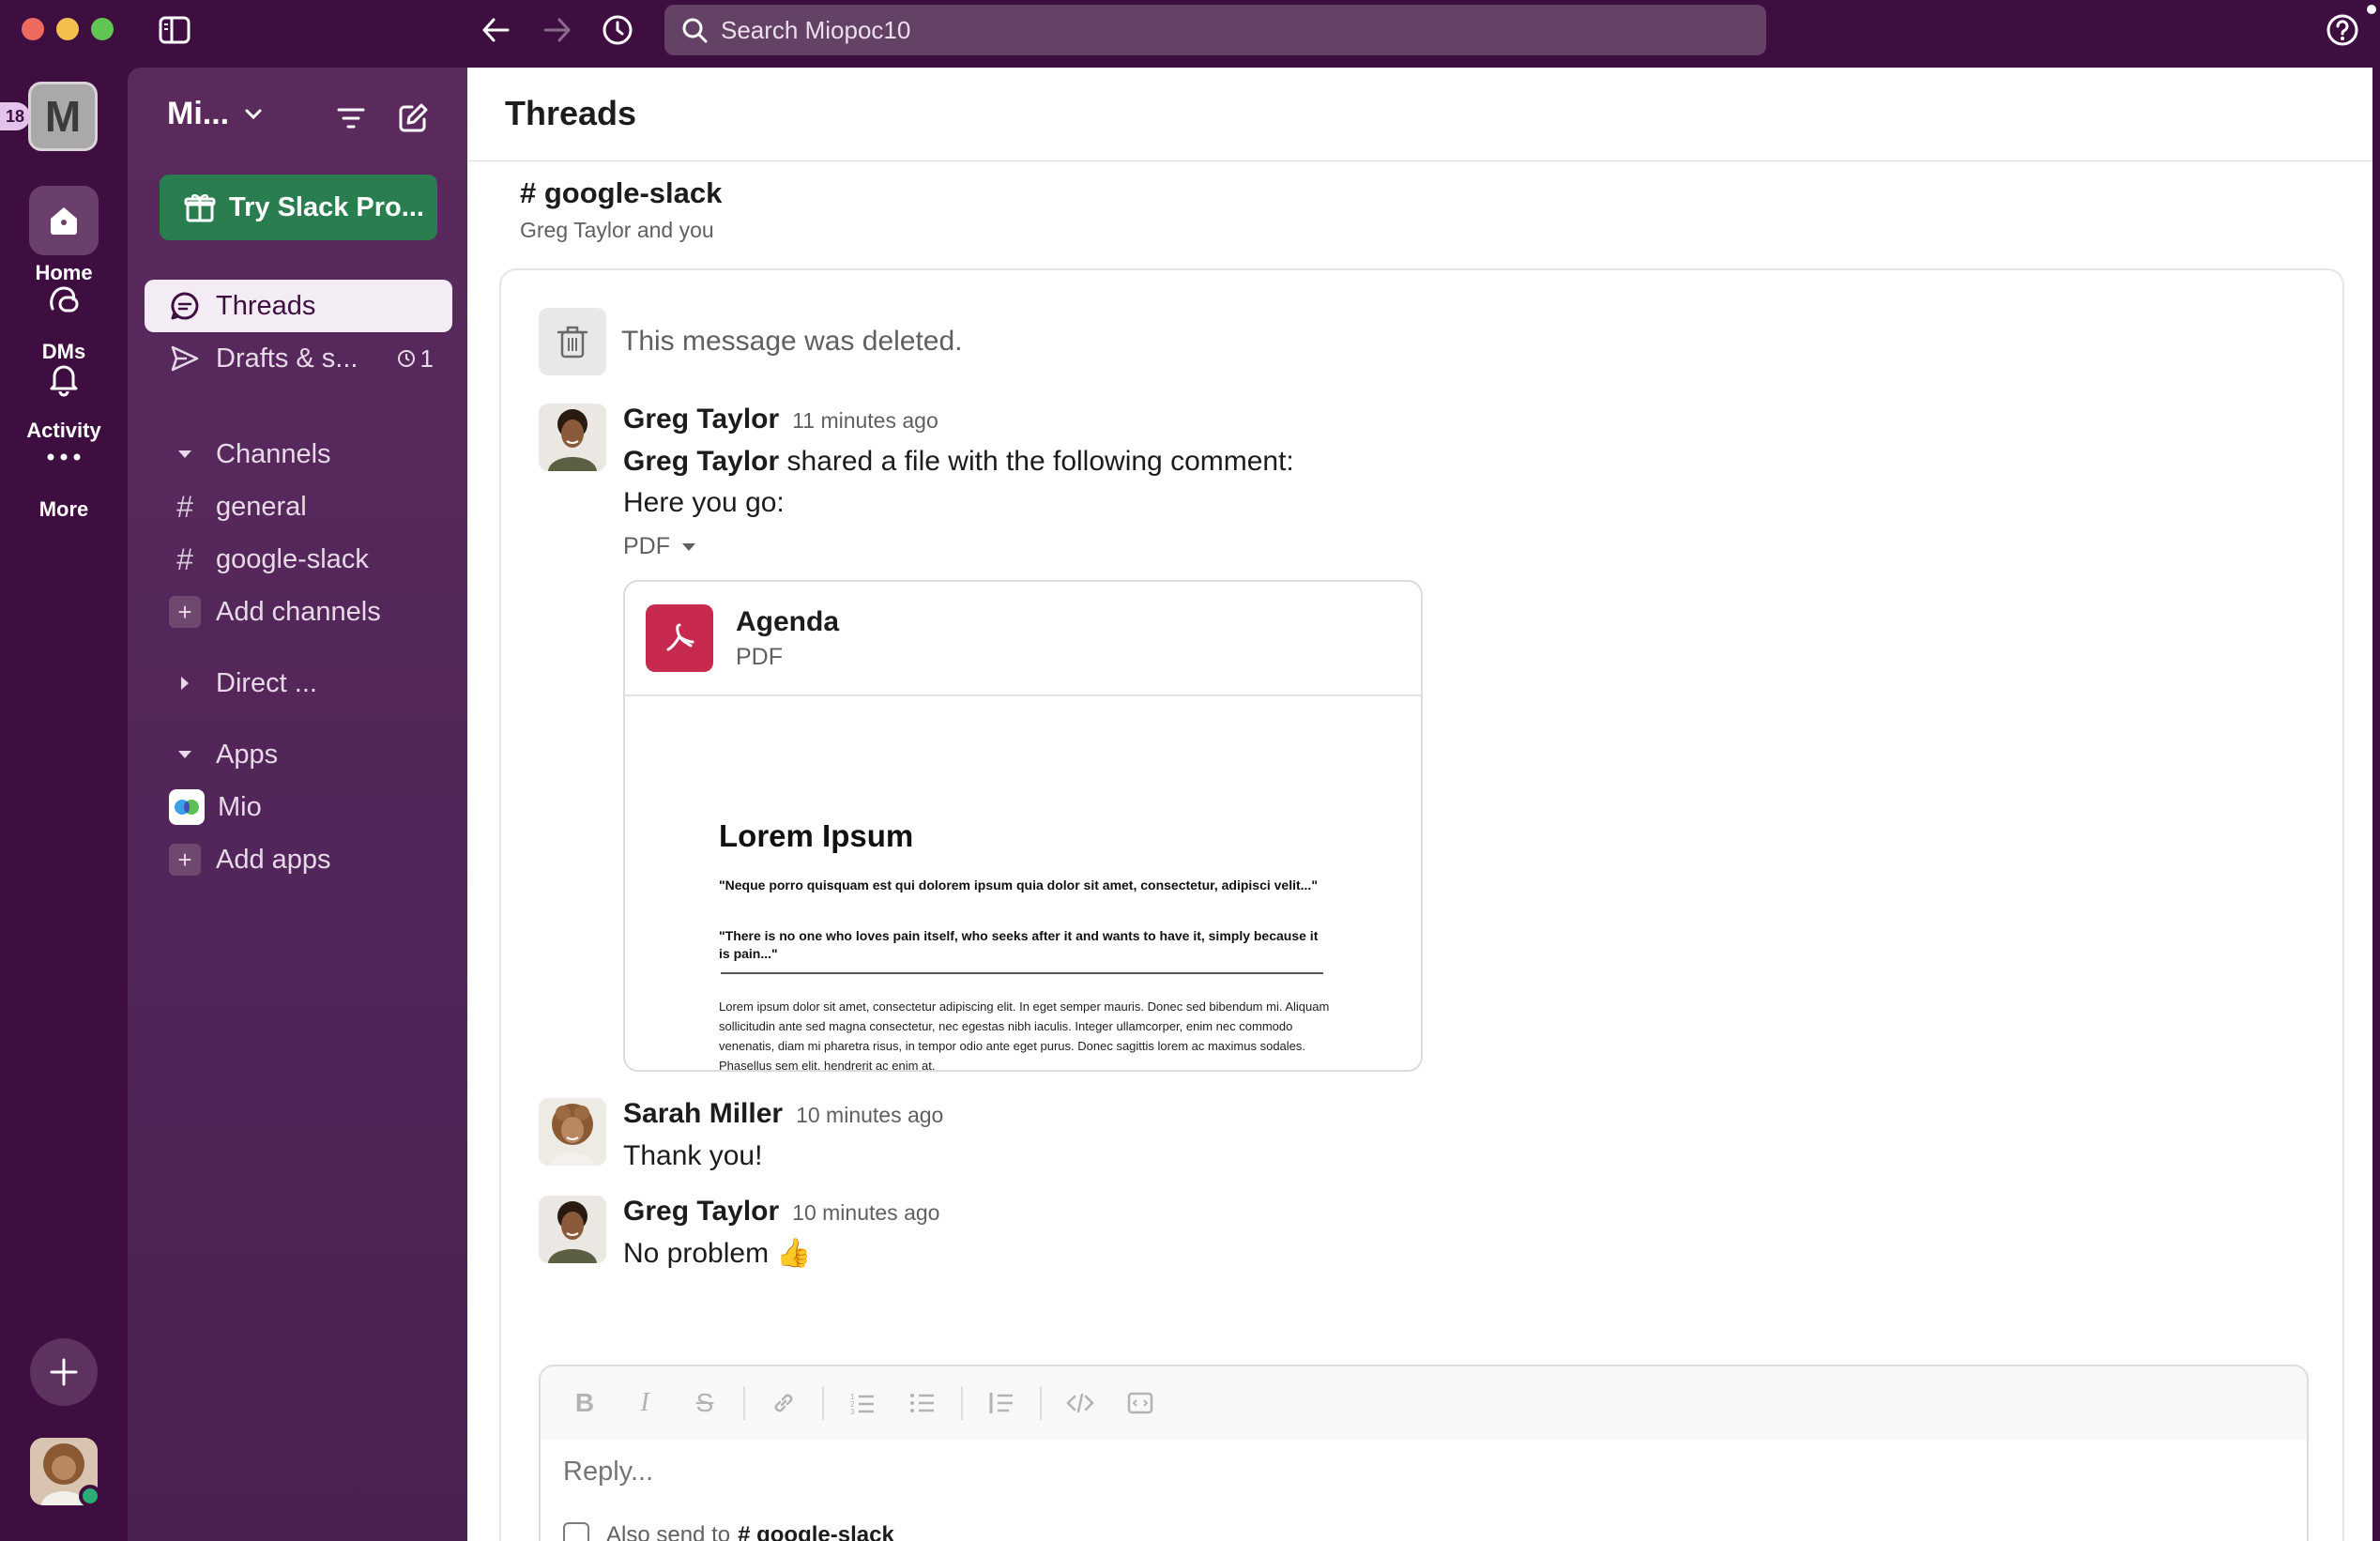  What do you see at coordinates (572, 1132) in the screenshot?
I see `avatar-sarah-miller` at bounding box center [572, 1132].